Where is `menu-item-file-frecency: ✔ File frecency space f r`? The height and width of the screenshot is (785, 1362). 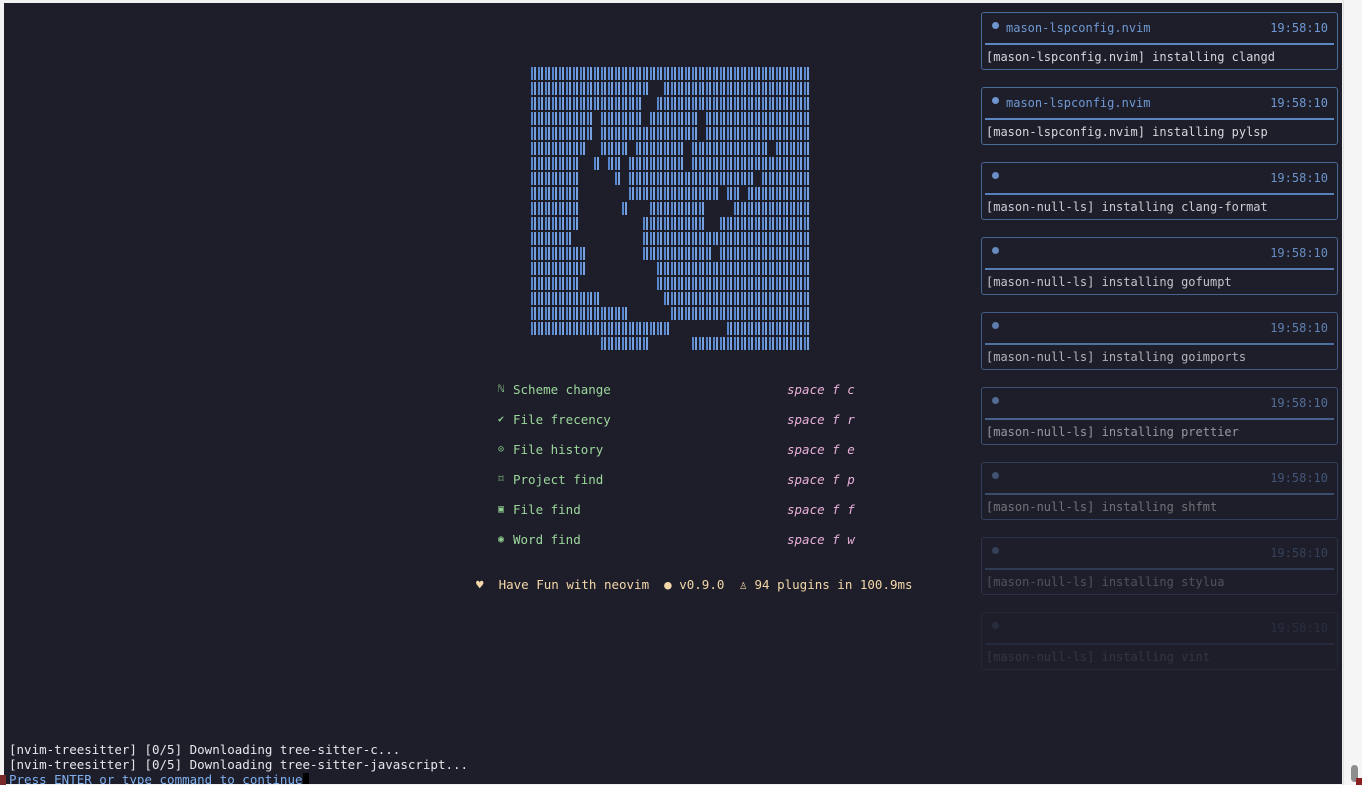
menu-item-file-frecency: ✔ File frecency space f r is located at coordinates (676, 426).